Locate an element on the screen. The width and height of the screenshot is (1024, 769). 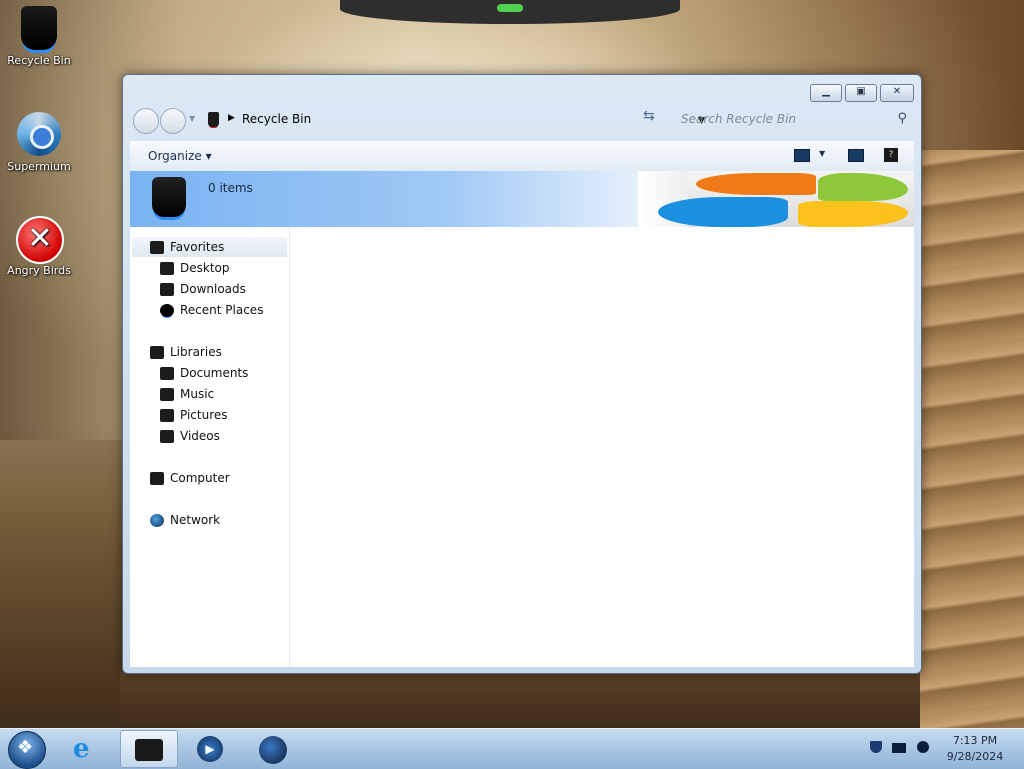
taskbar-internet-explorer: e is located at coordinates (88, 748).